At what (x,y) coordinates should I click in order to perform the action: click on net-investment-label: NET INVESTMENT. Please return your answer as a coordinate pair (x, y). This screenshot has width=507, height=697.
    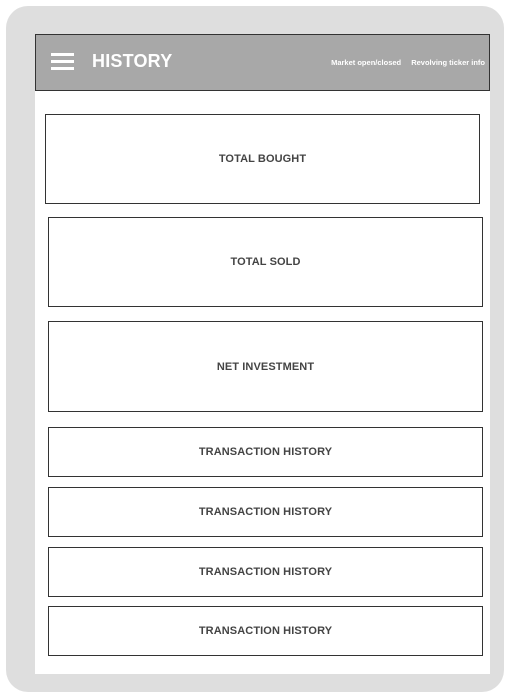
    Looking at the image, I should click on (265, 366).